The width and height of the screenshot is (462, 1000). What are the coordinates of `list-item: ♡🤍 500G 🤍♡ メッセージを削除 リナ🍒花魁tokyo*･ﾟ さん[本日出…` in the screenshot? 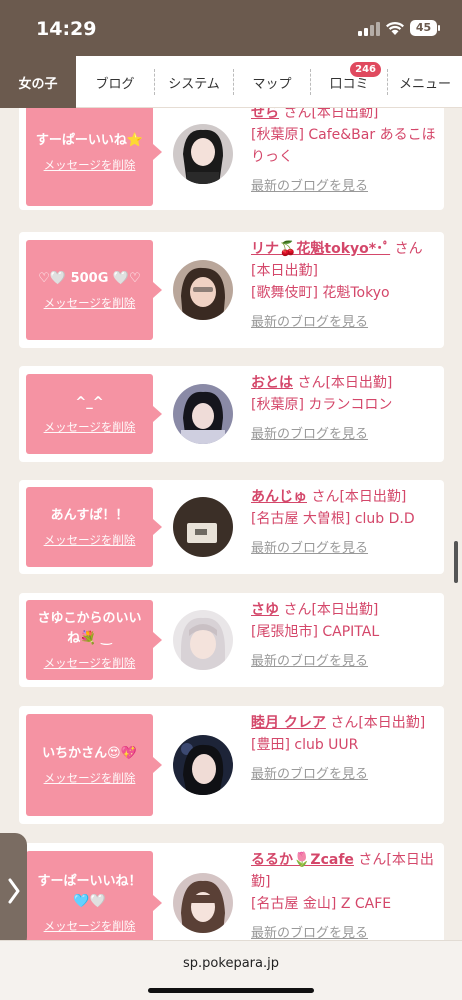 It's located at (231, 290).